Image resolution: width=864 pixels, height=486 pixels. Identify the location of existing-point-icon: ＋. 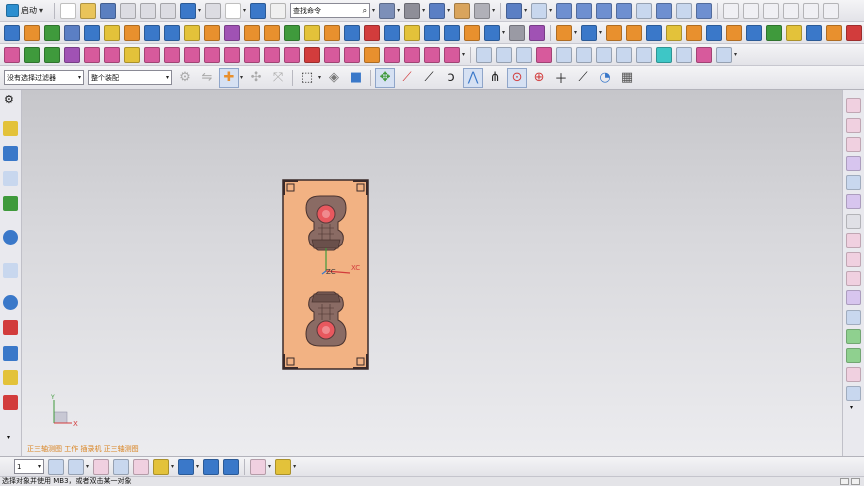
(561, 78).